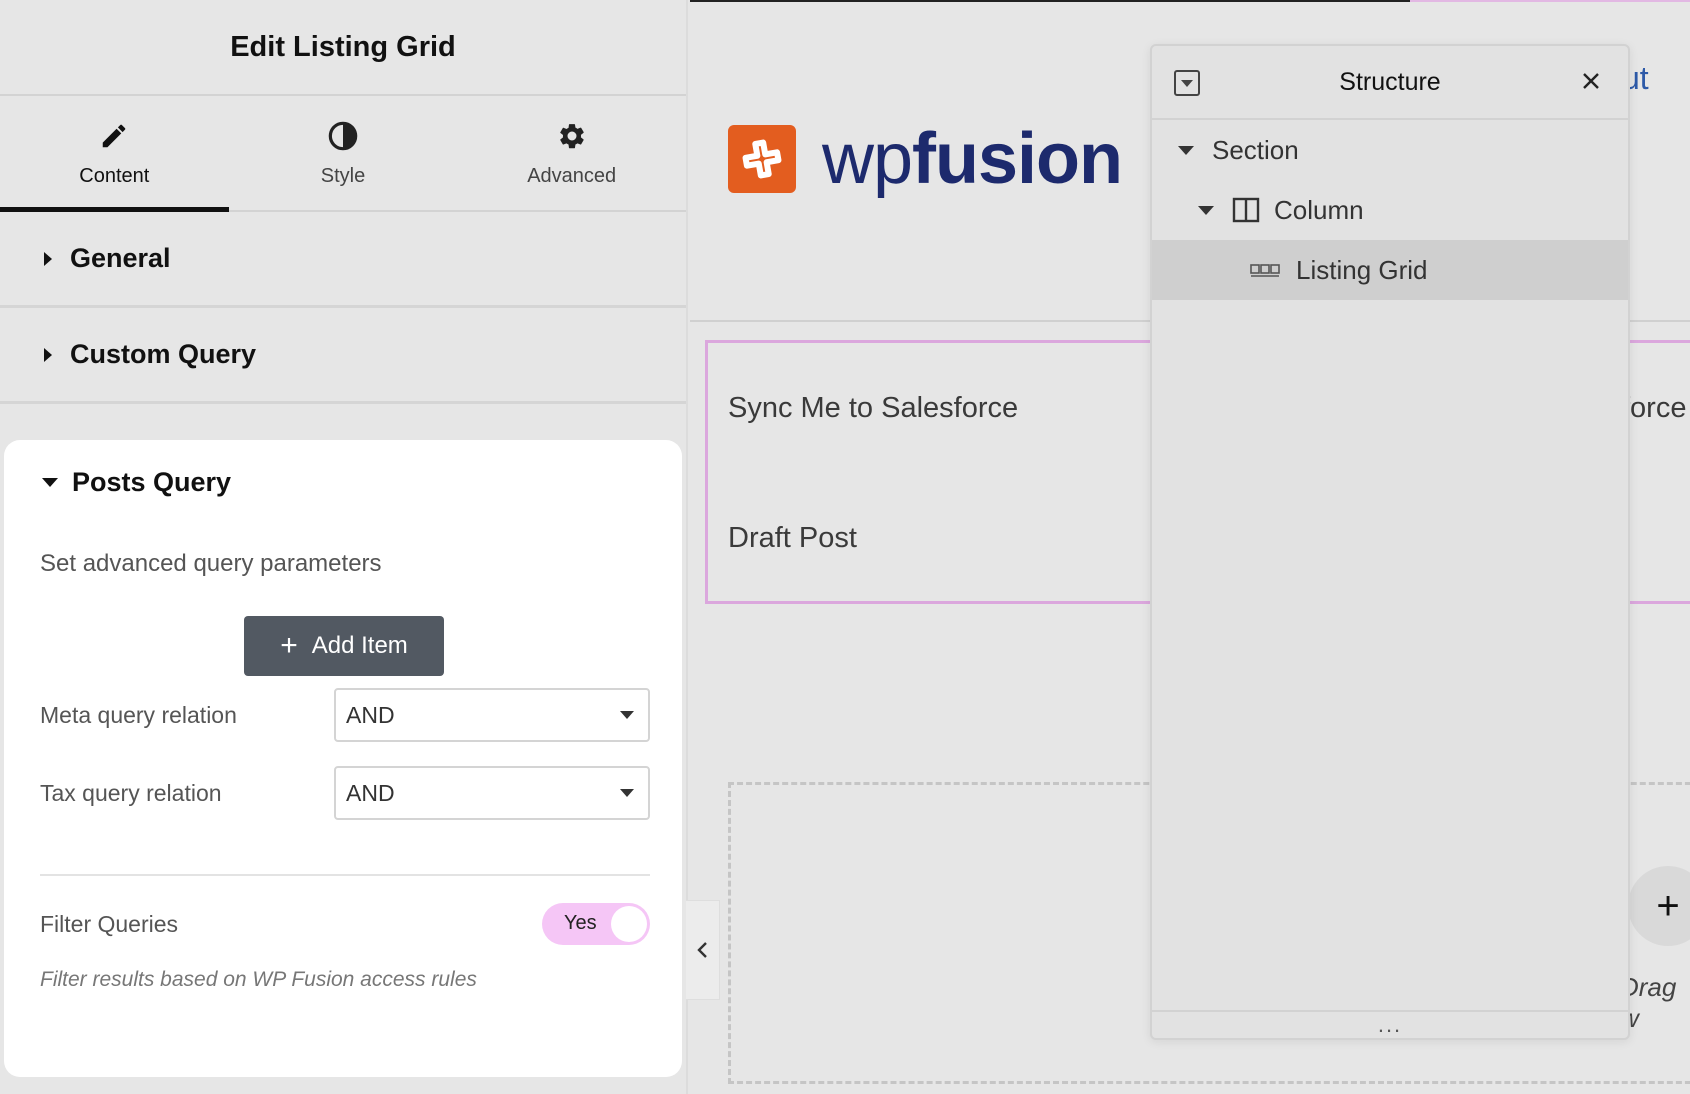 The width and height of the screenshot is (1690, 1094). I want to click on filter-queries-toggle: Yes, so click(596, 924).